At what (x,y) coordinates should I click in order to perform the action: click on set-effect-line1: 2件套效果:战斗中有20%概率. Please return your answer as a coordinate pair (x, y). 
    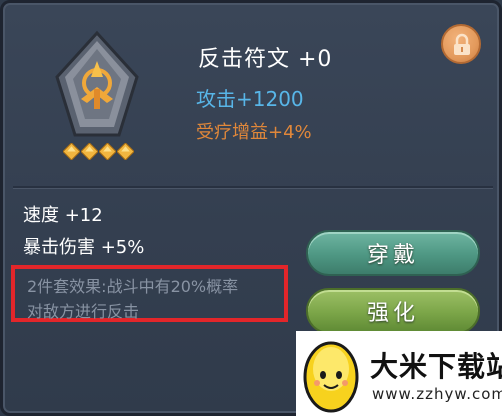
    Looking at the image, I should click on (133, 286).